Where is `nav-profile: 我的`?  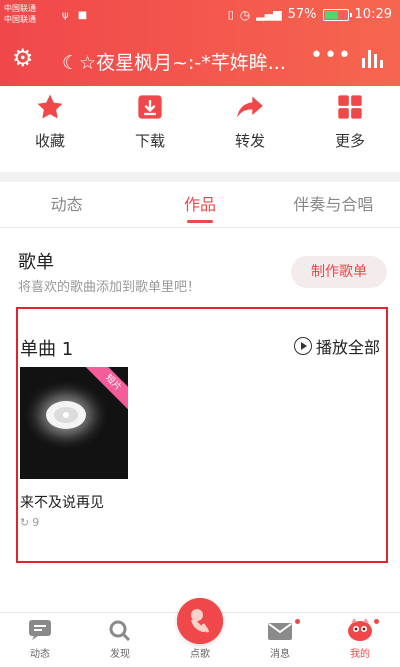
nav-profile: 我的 is located at coordinates (360, 640).